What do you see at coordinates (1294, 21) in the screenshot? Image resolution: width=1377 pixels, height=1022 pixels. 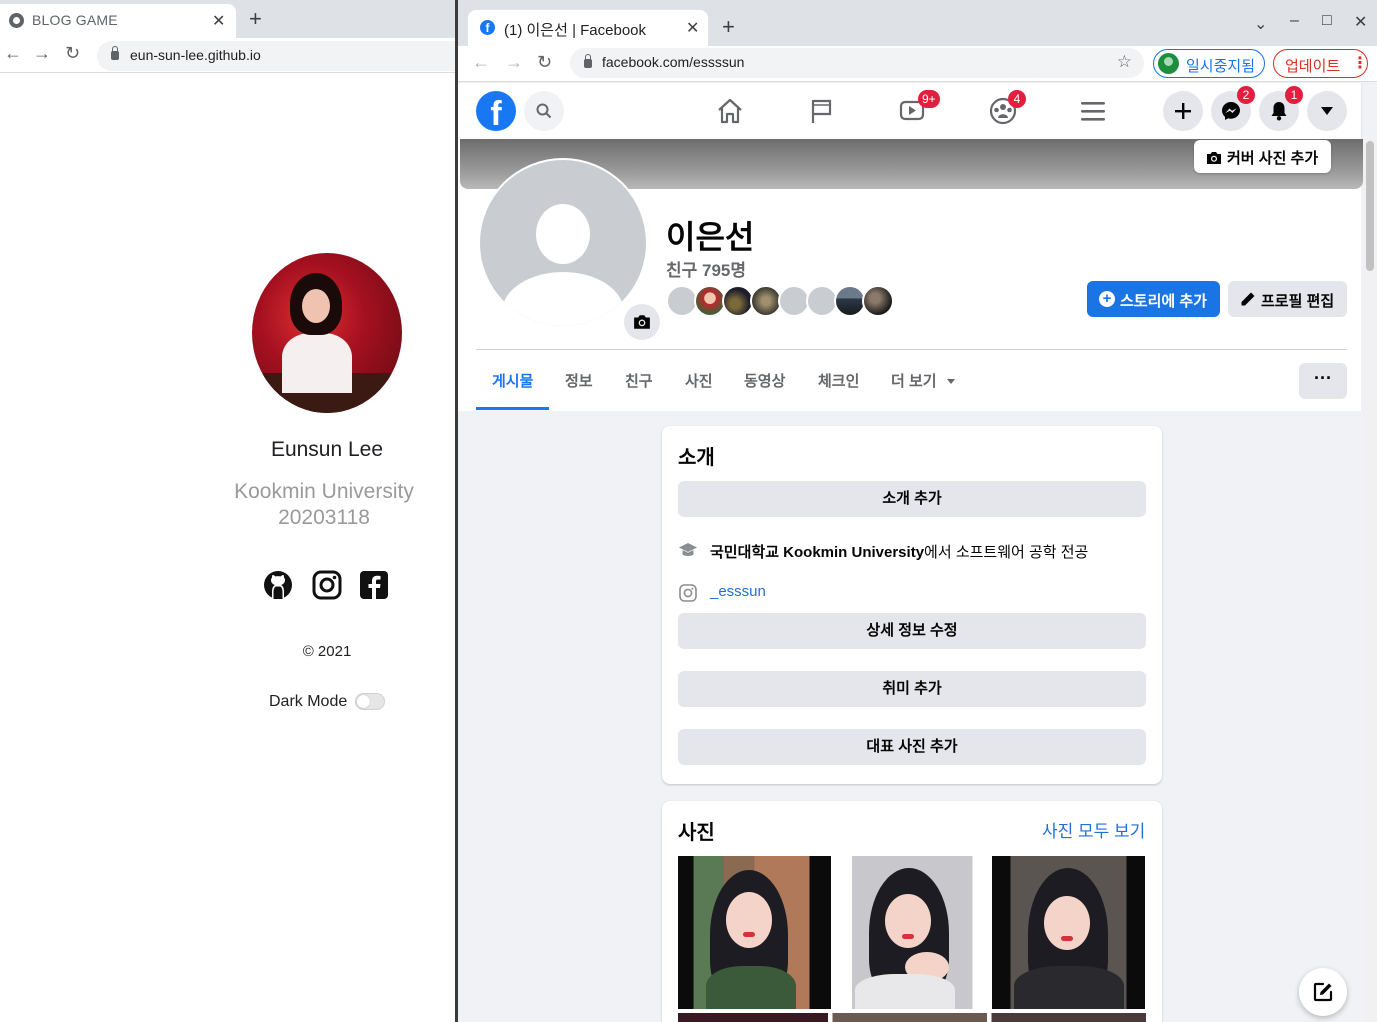 I see `minimize-icon: –` at bounding box center [1294, 21].